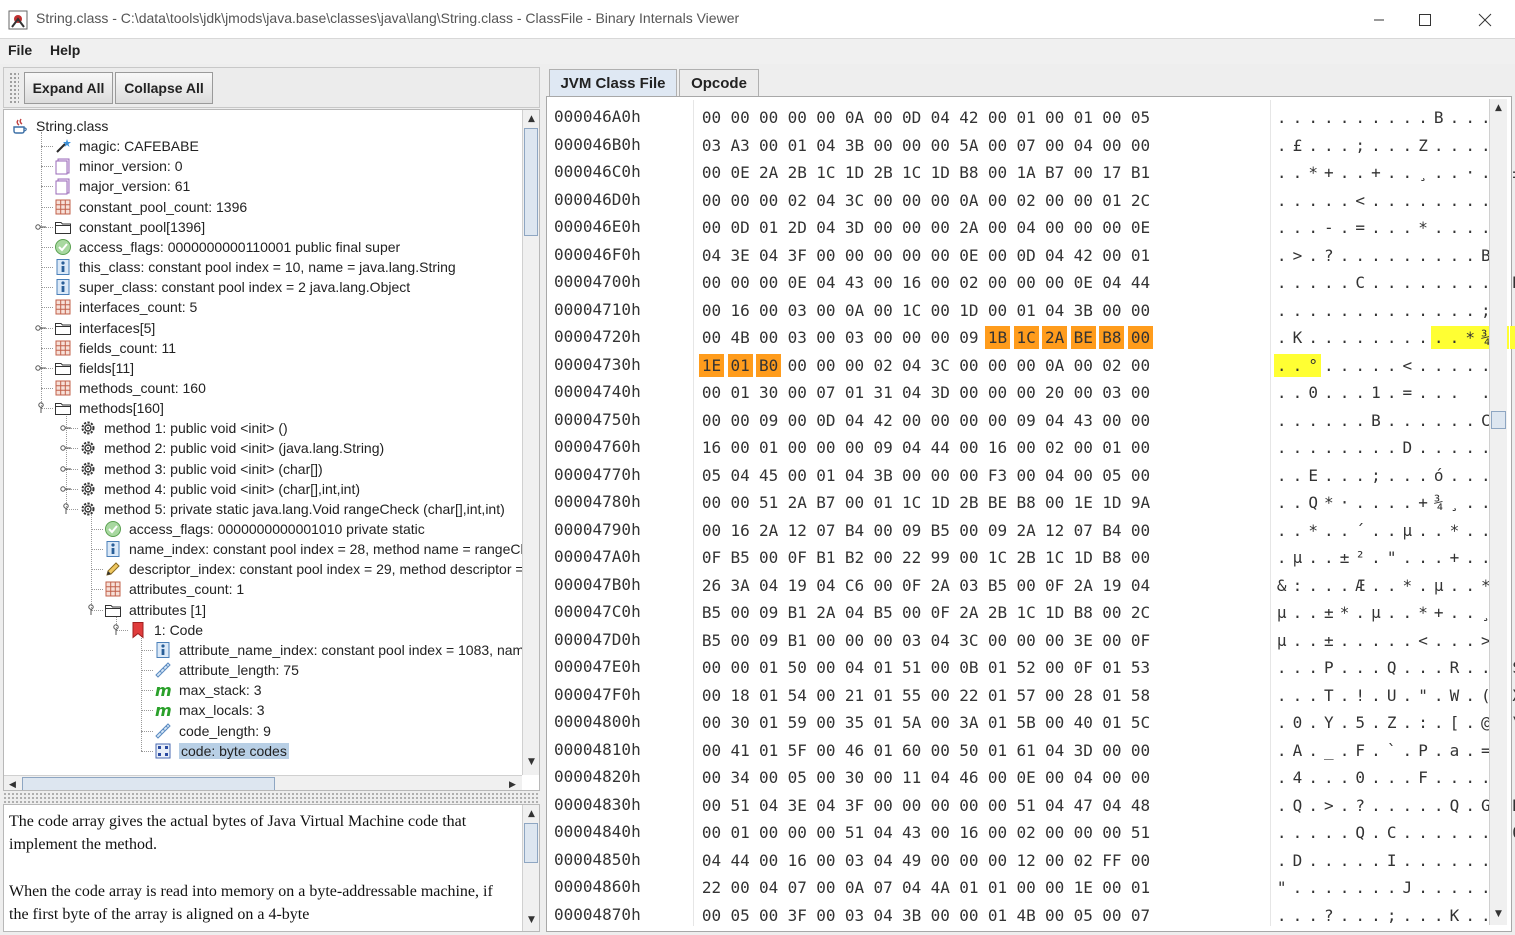 Image resolution: width=1515 pixels, height=935 pixels. What do you see at coordinates (1498, 913) in the screenshot?
I see `scroll-down-icon: ▼` at bounding box center [1498, 913].